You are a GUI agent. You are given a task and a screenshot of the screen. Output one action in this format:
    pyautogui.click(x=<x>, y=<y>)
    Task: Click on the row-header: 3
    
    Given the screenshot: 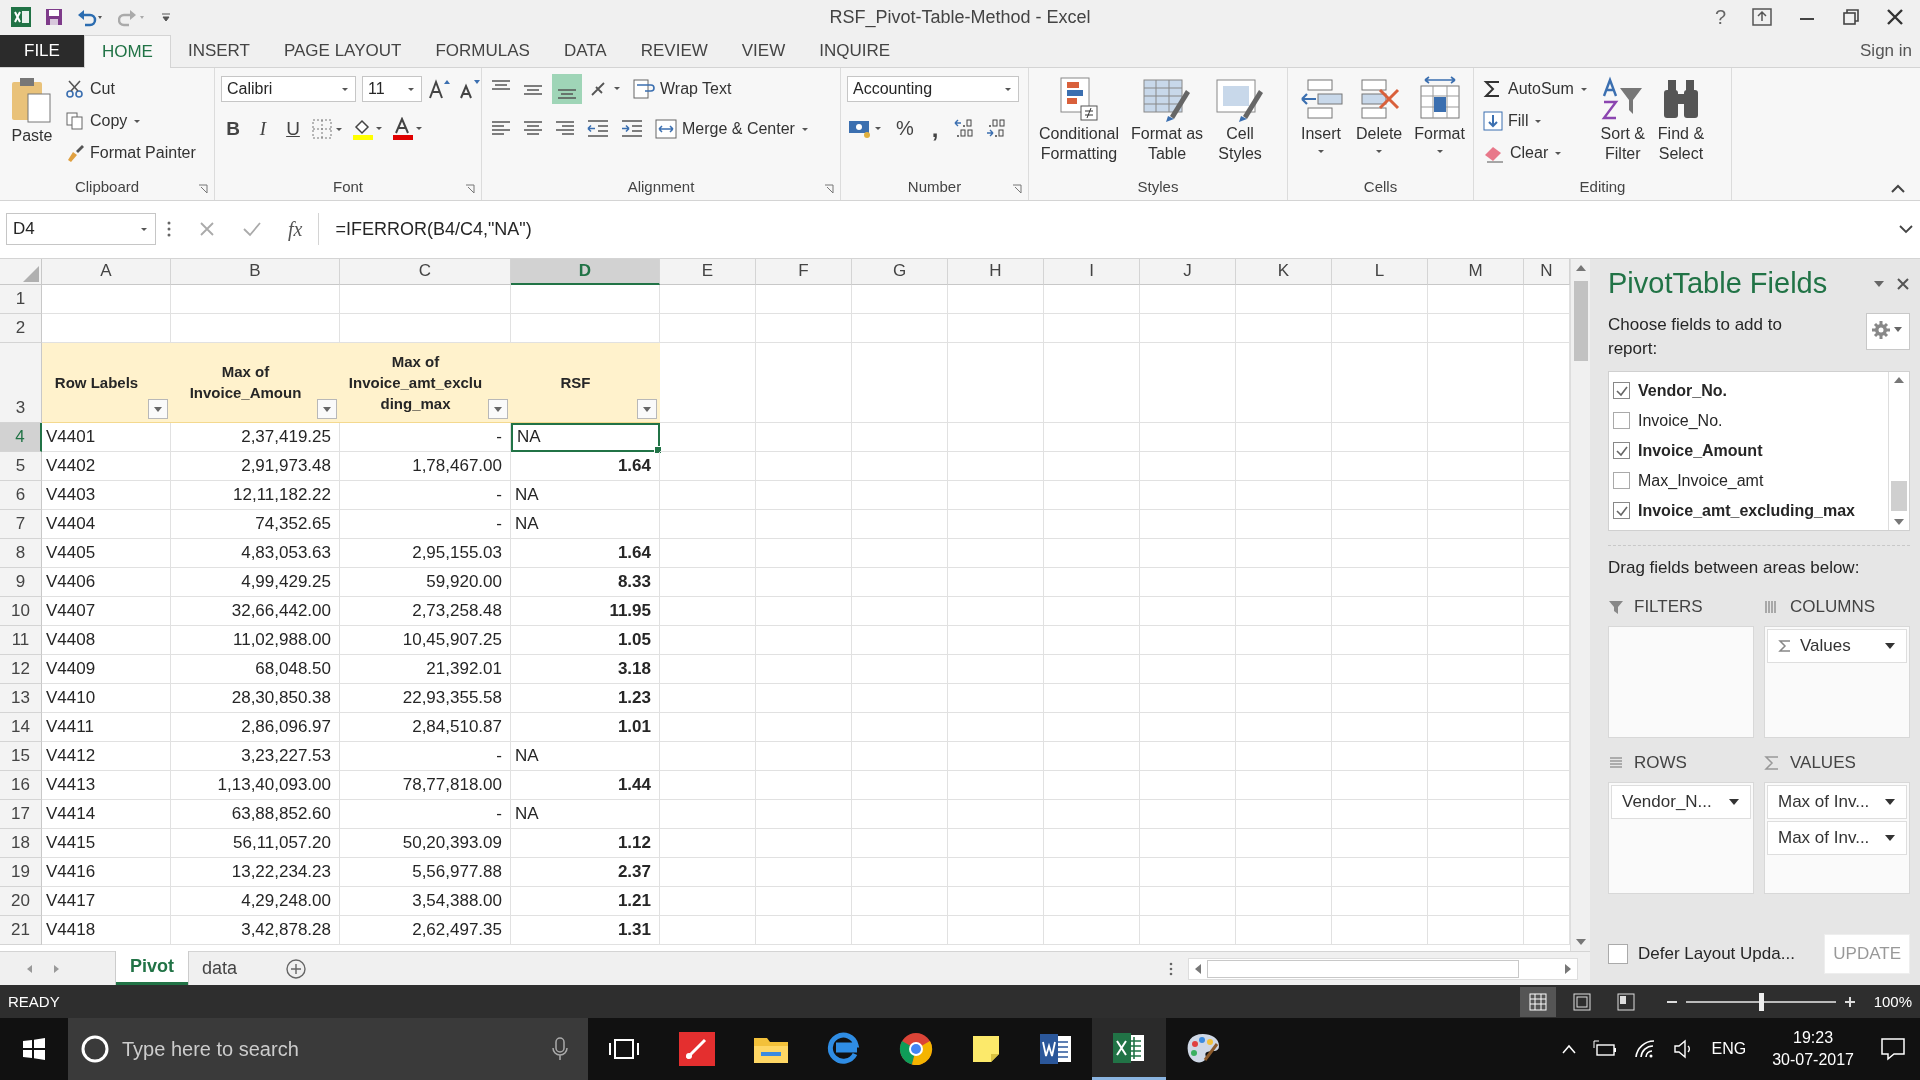 What is the action you would take?
    pyautogui.click(x=21, y=382)
    